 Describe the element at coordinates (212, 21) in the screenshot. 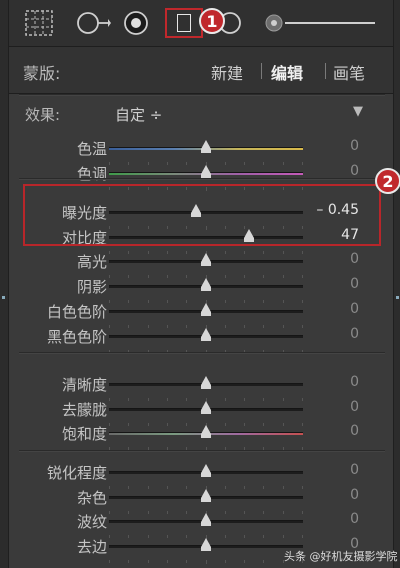

I see `annotation-badge-1: 1` at that location.